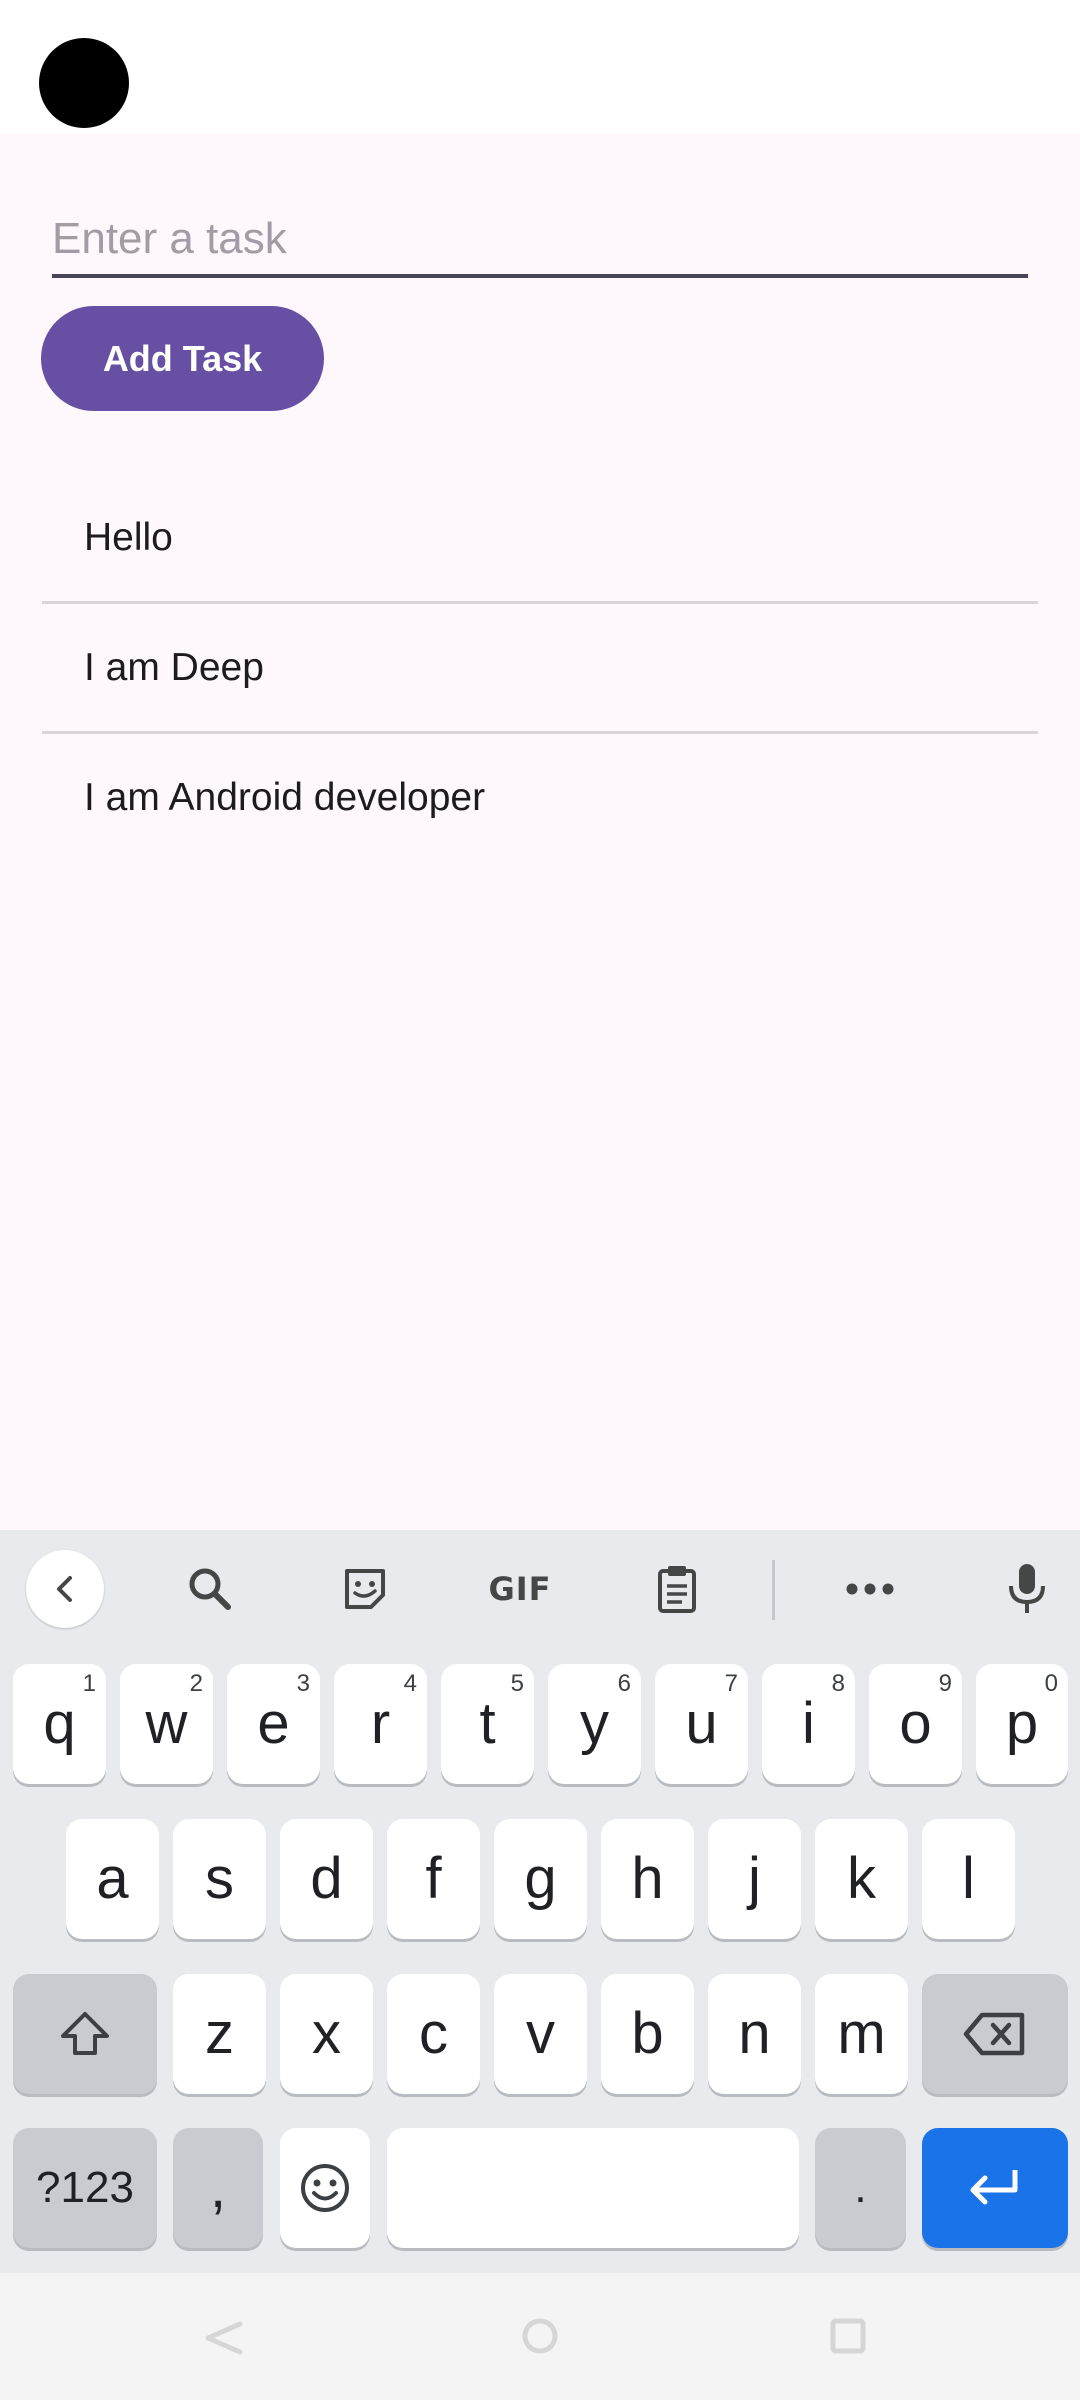 The image size is (1080, 2400). I want to click on emoji-icon, so click(325, 2188).